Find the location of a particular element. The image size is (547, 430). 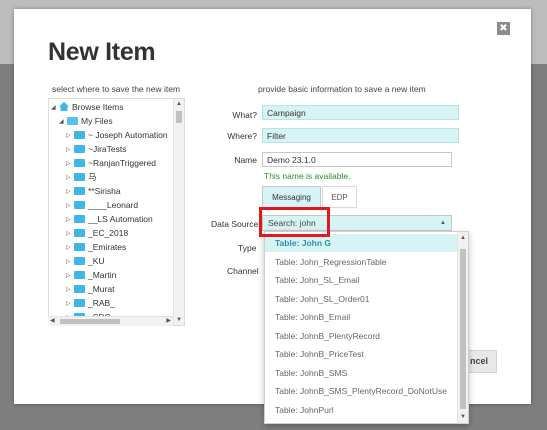

tree-folder-item: ▷ ~ Joseph Automation is located at coordinates (117, 135).